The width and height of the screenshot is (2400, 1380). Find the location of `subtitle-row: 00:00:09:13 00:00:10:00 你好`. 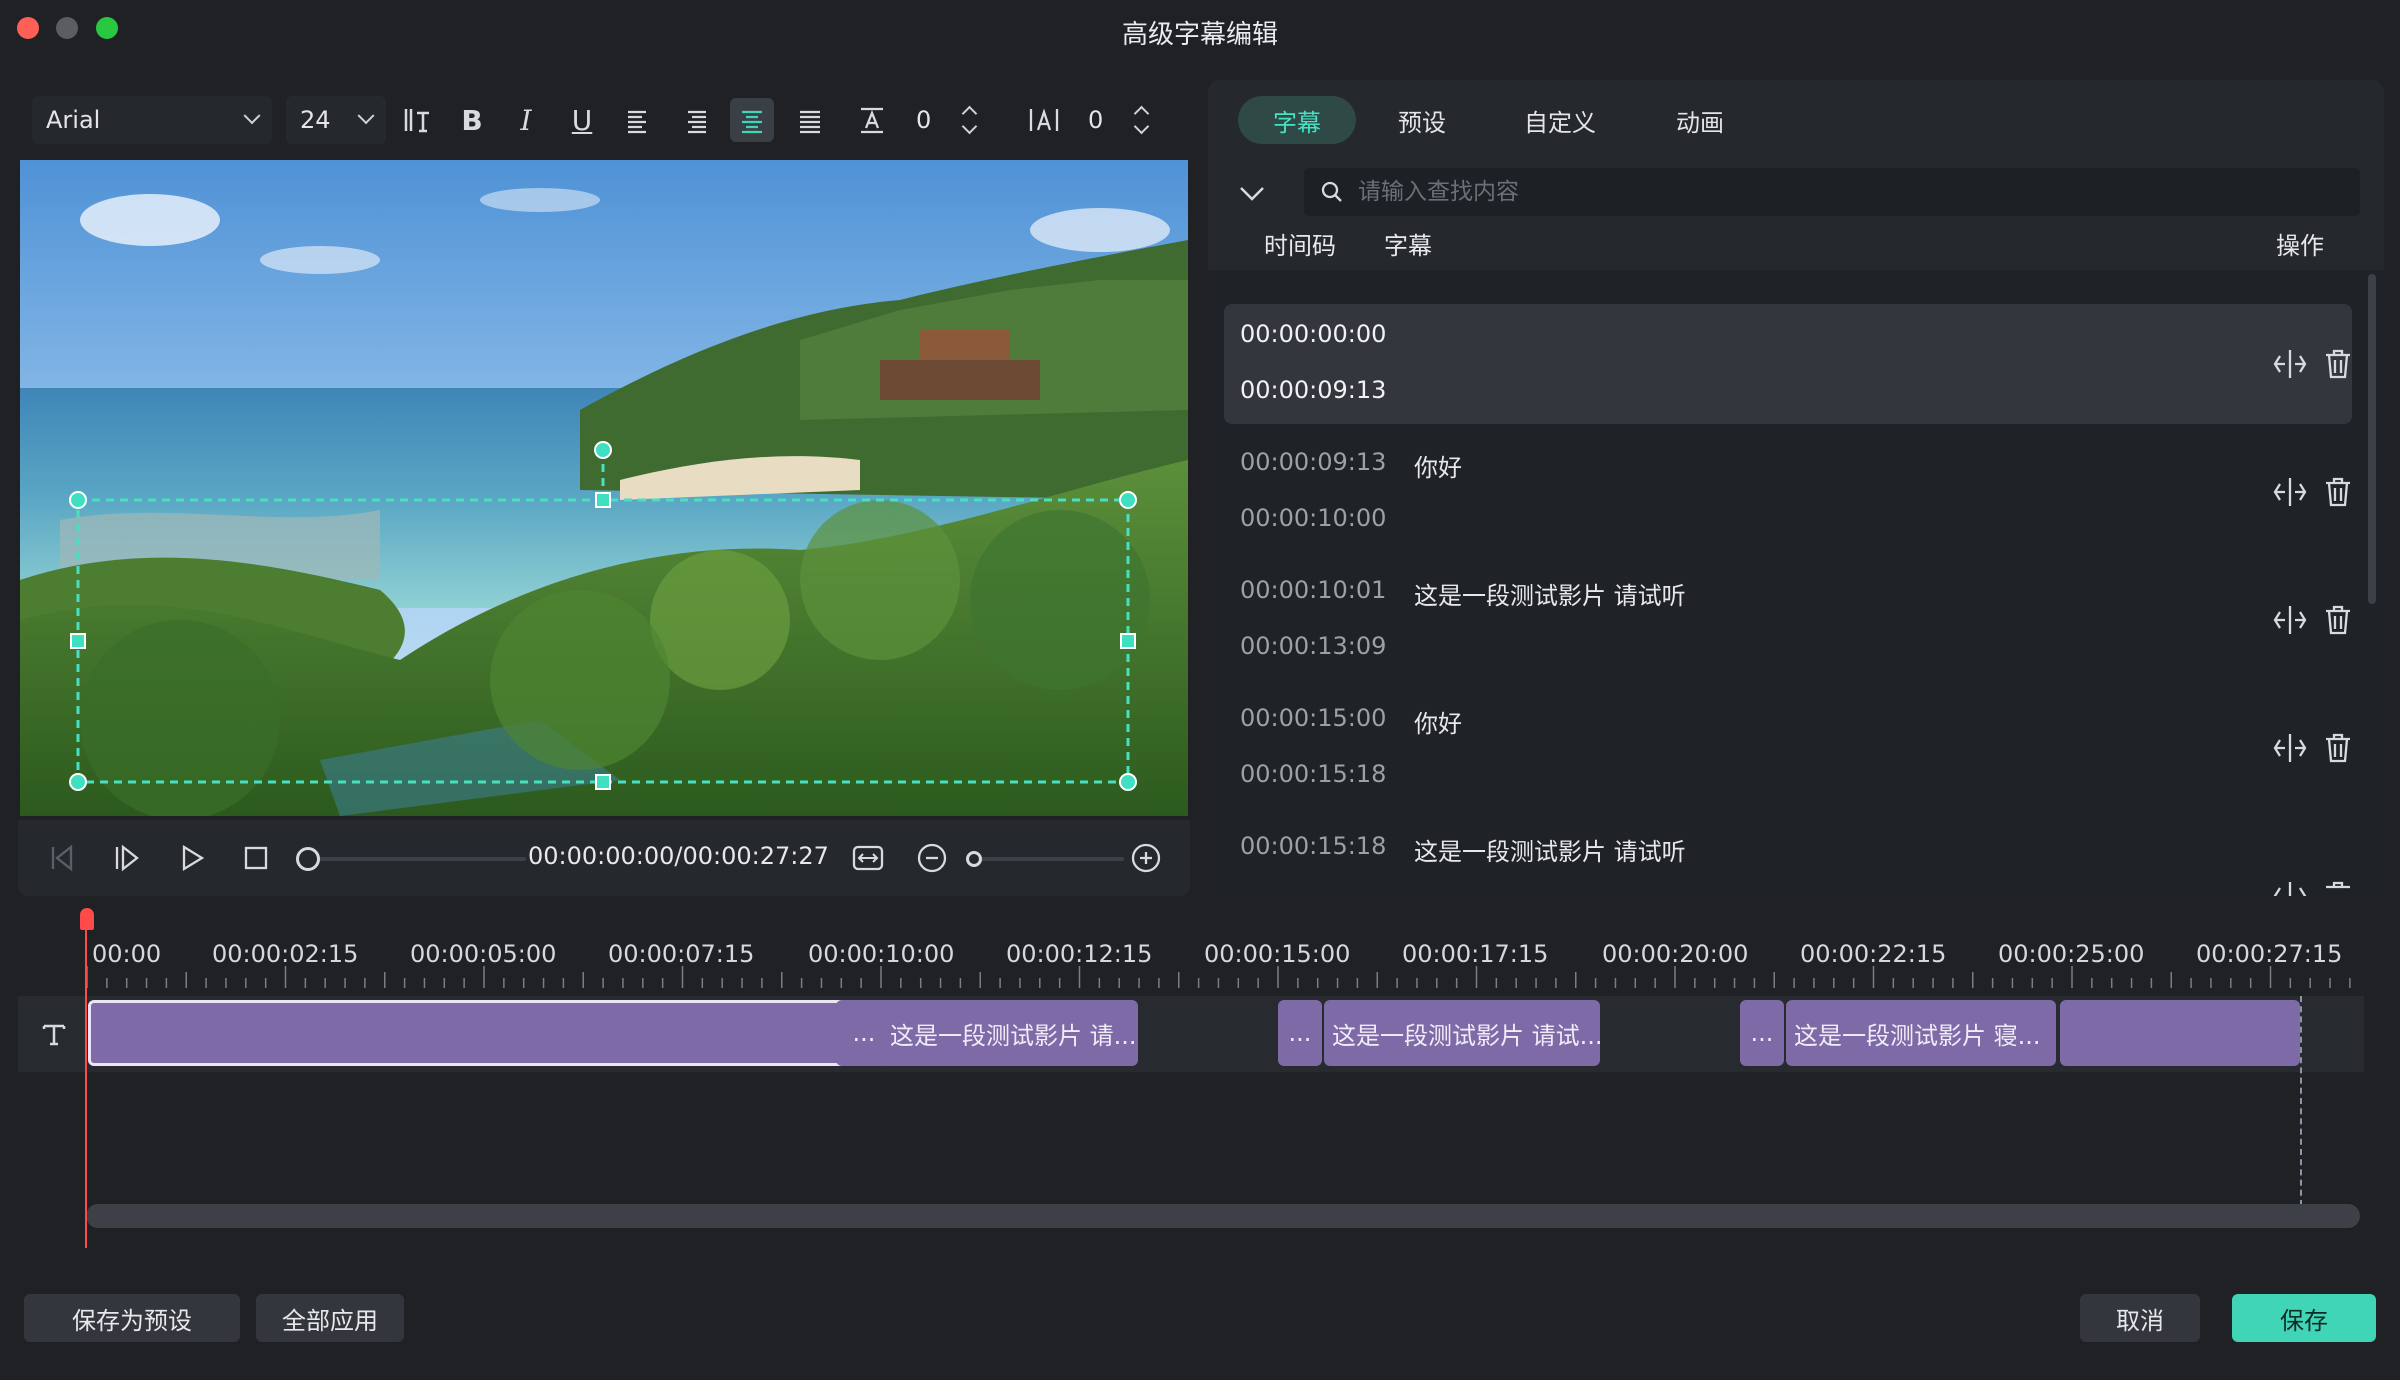

subtitle-row: 00:00:09:13 00:00:10:00 你好 is located at coordinates (1788, 492).